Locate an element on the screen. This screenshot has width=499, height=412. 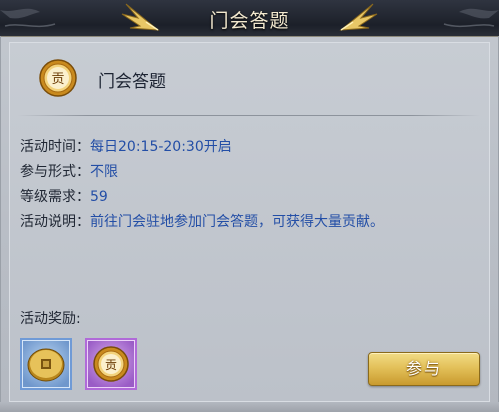
info-row-time: 活动时间：每日20:15-20:30开启 is located at coordinates (126, 146).